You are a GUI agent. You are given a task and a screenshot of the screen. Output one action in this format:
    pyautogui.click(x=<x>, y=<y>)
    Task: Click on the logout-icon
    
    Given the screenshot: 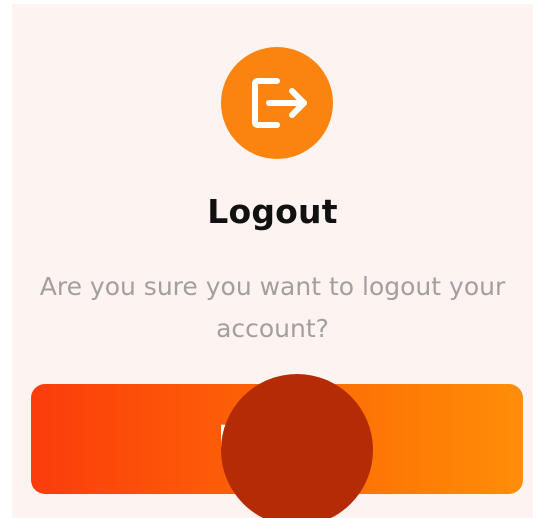 What is the action you would take?
    pyautogui.click(x=277, y=103)
    